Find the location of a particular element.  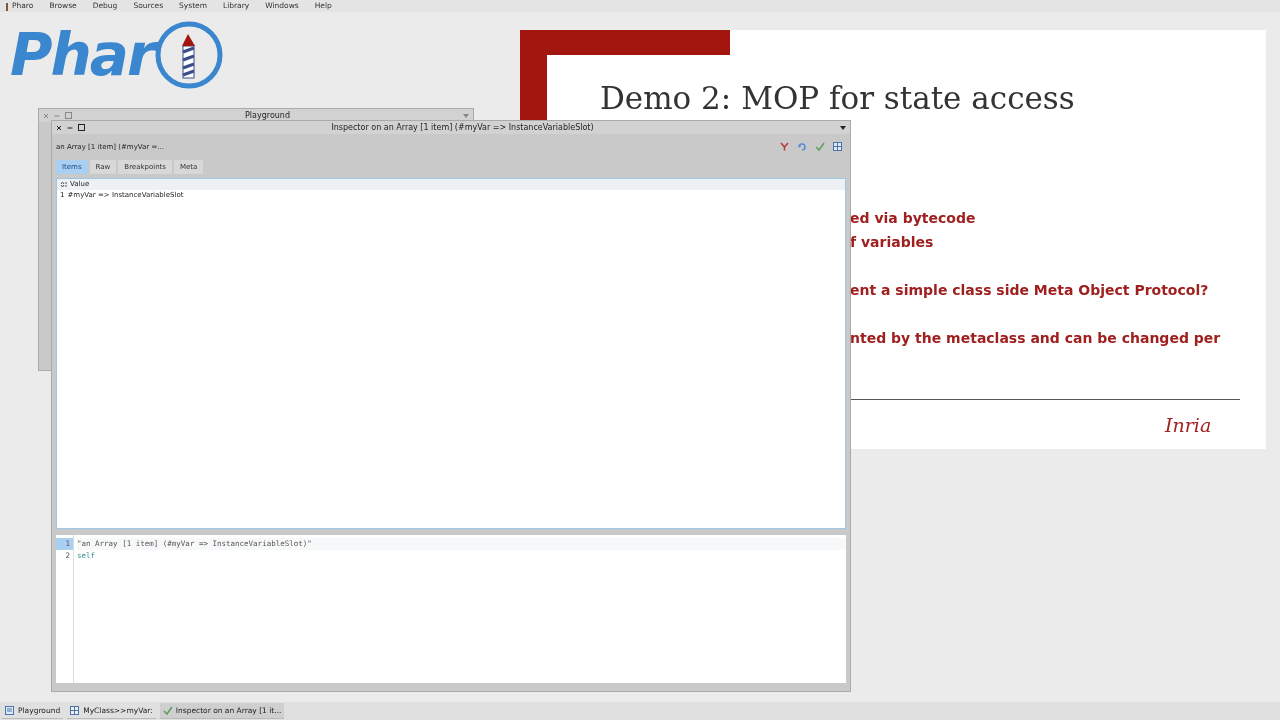

branch-icon is located at coordinates (784, 146).